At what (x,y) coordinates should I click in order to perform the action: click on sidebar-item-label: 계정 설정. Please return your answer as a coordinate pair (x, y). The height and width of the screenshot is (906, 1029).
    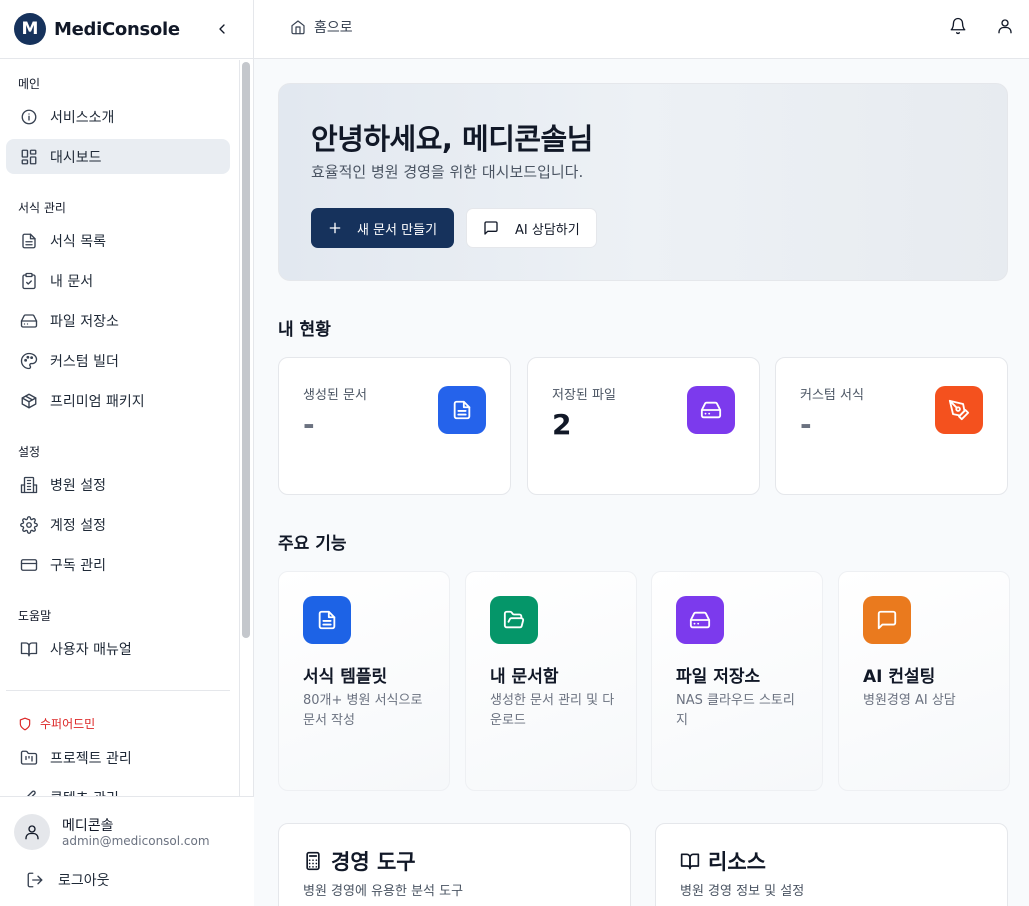
    Looking at the image, I should click on (78, 525).